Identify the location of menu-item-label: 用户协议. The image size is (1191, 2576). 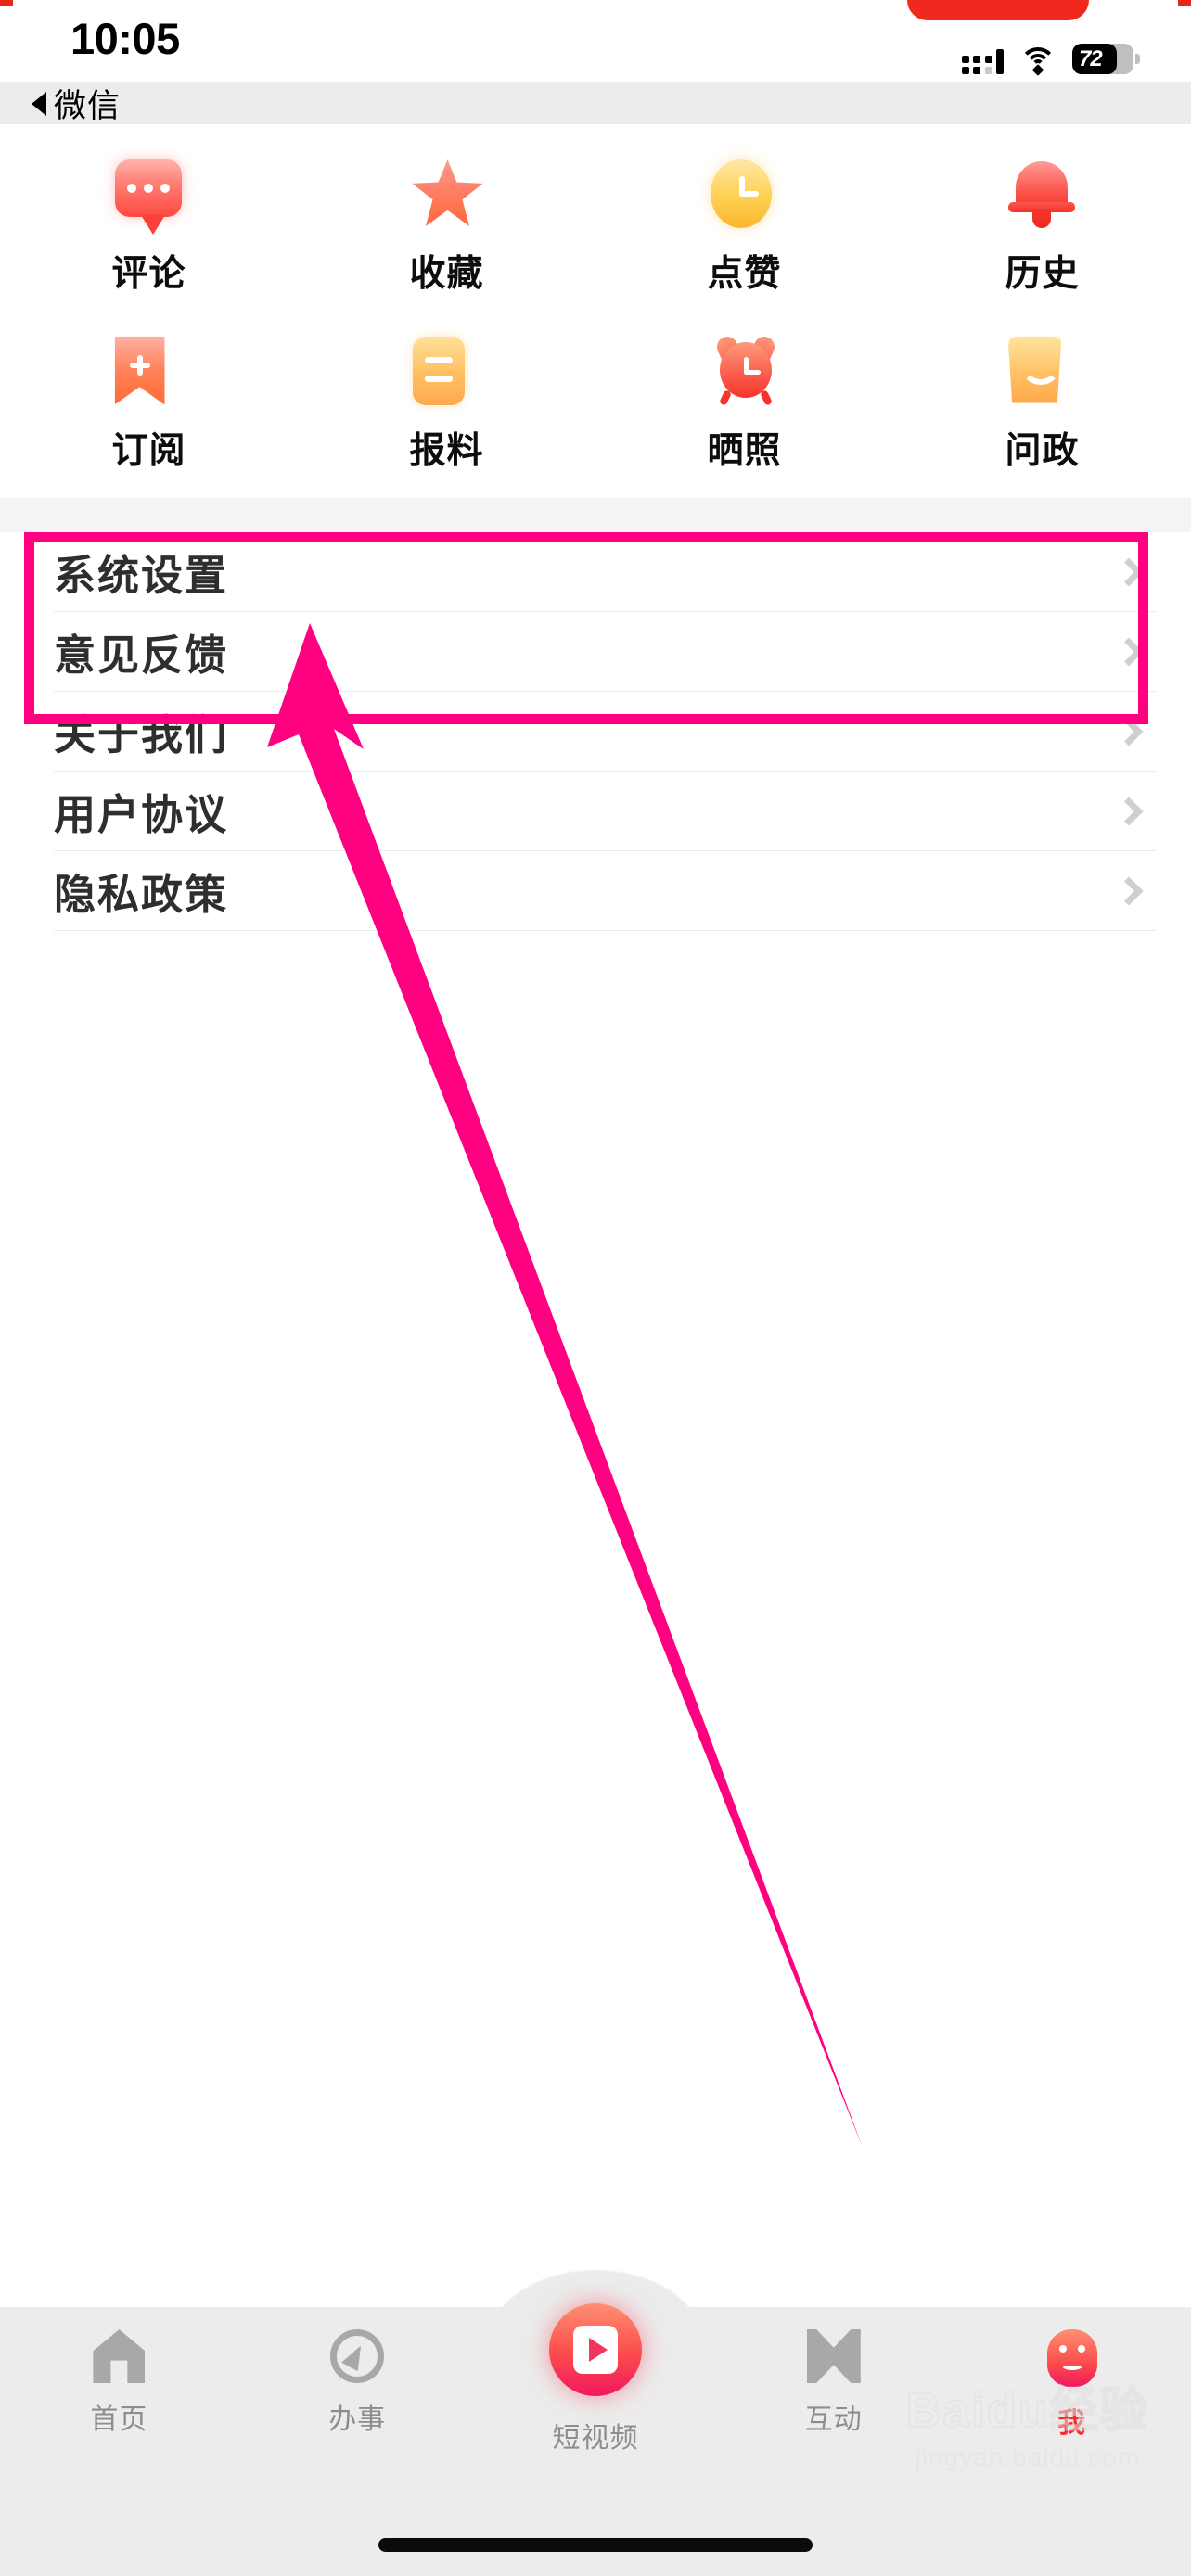
(141, 814).